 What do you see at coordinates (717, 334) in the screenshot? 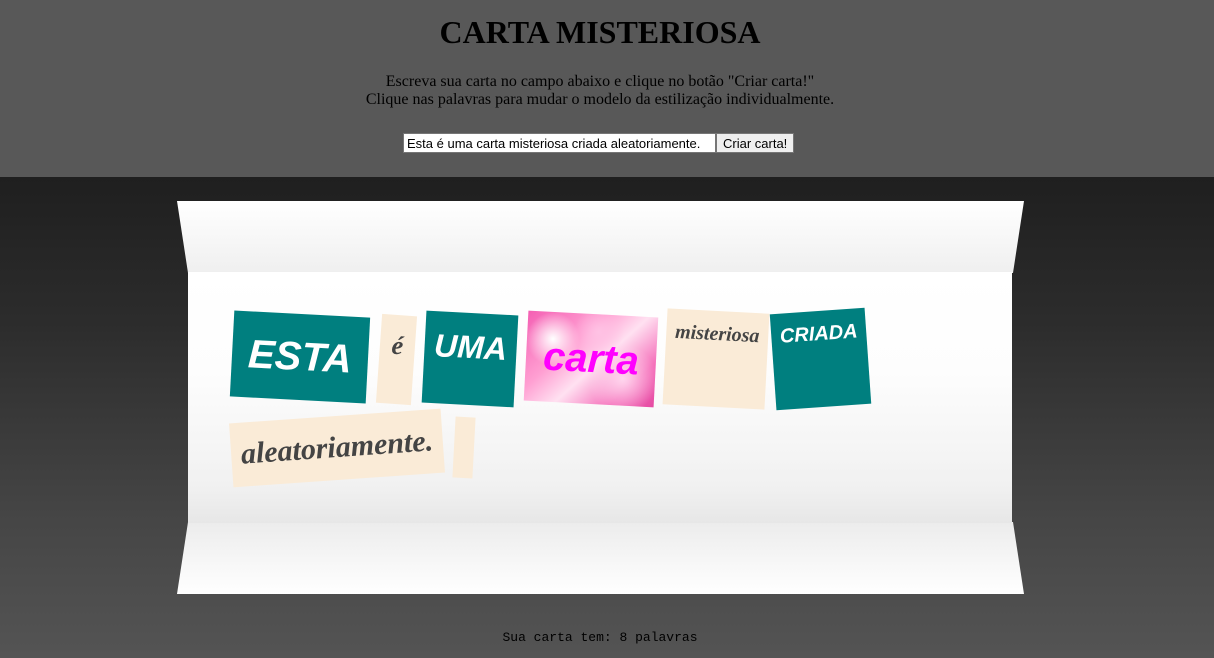
I see `word-misteriosa-text: misteriosa` at bounding box center [717, 334].